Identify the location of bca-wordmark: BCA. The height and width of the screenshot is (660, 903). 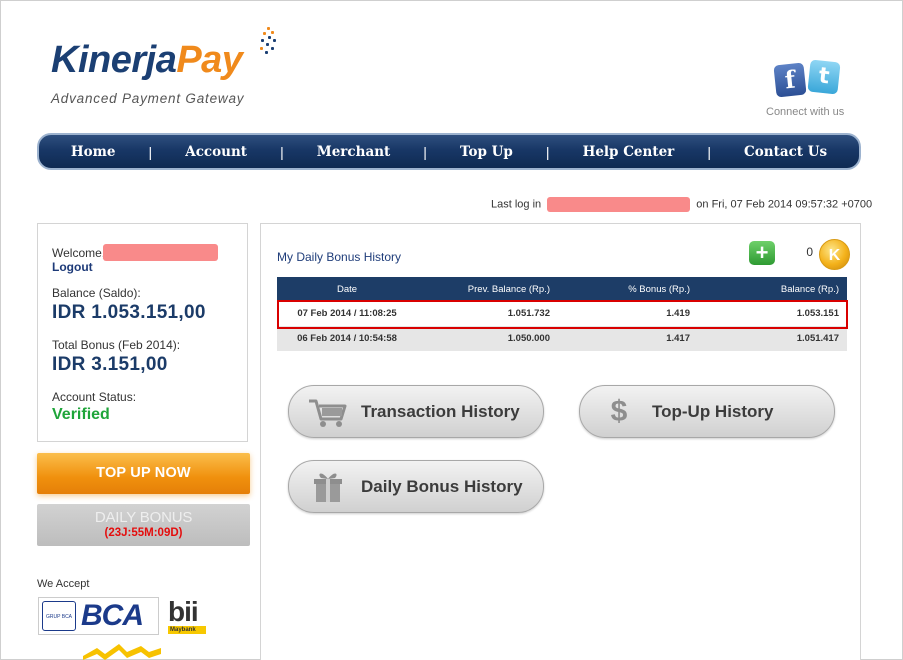
(112, 615).